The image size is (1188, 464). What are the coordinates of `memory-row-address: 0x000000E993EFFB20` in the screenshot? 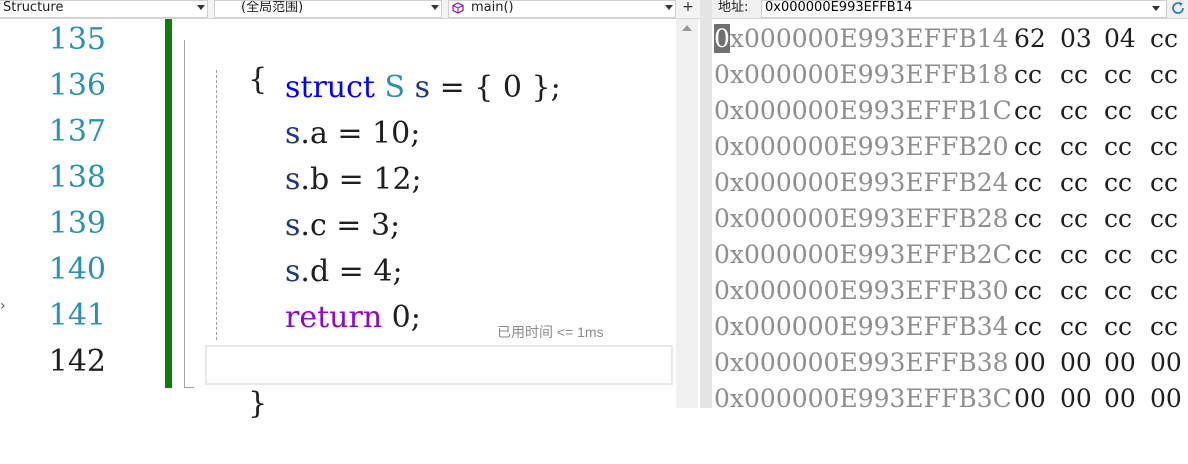 It's located at (861, 146).